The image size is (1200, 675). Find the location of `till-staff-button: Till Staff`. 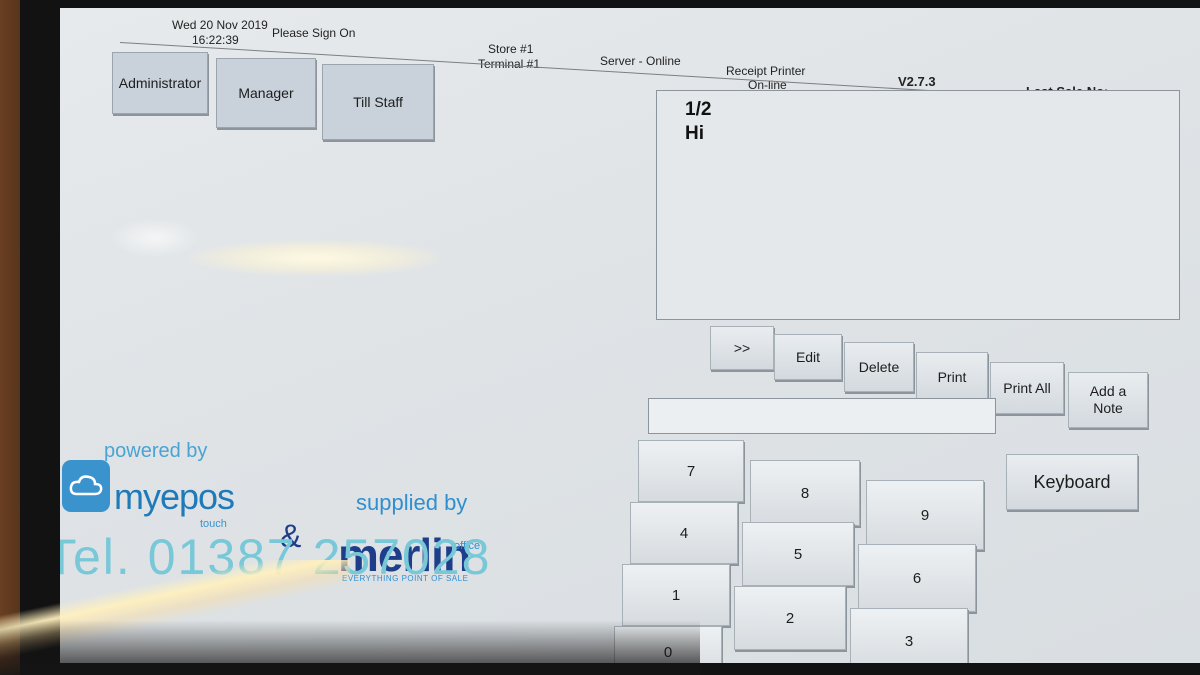

till-staff-button: Till Staff is located at coordinates (378, 102).